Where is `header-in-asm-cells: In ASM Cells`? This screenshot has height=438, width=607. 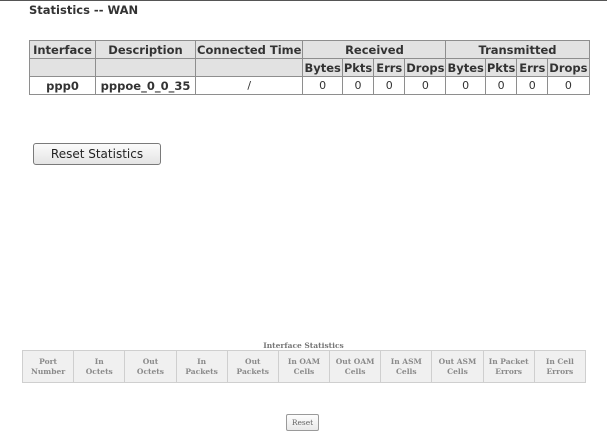 header-in-asm-cells: In ASM Cells is located at coordinates (406, 366).